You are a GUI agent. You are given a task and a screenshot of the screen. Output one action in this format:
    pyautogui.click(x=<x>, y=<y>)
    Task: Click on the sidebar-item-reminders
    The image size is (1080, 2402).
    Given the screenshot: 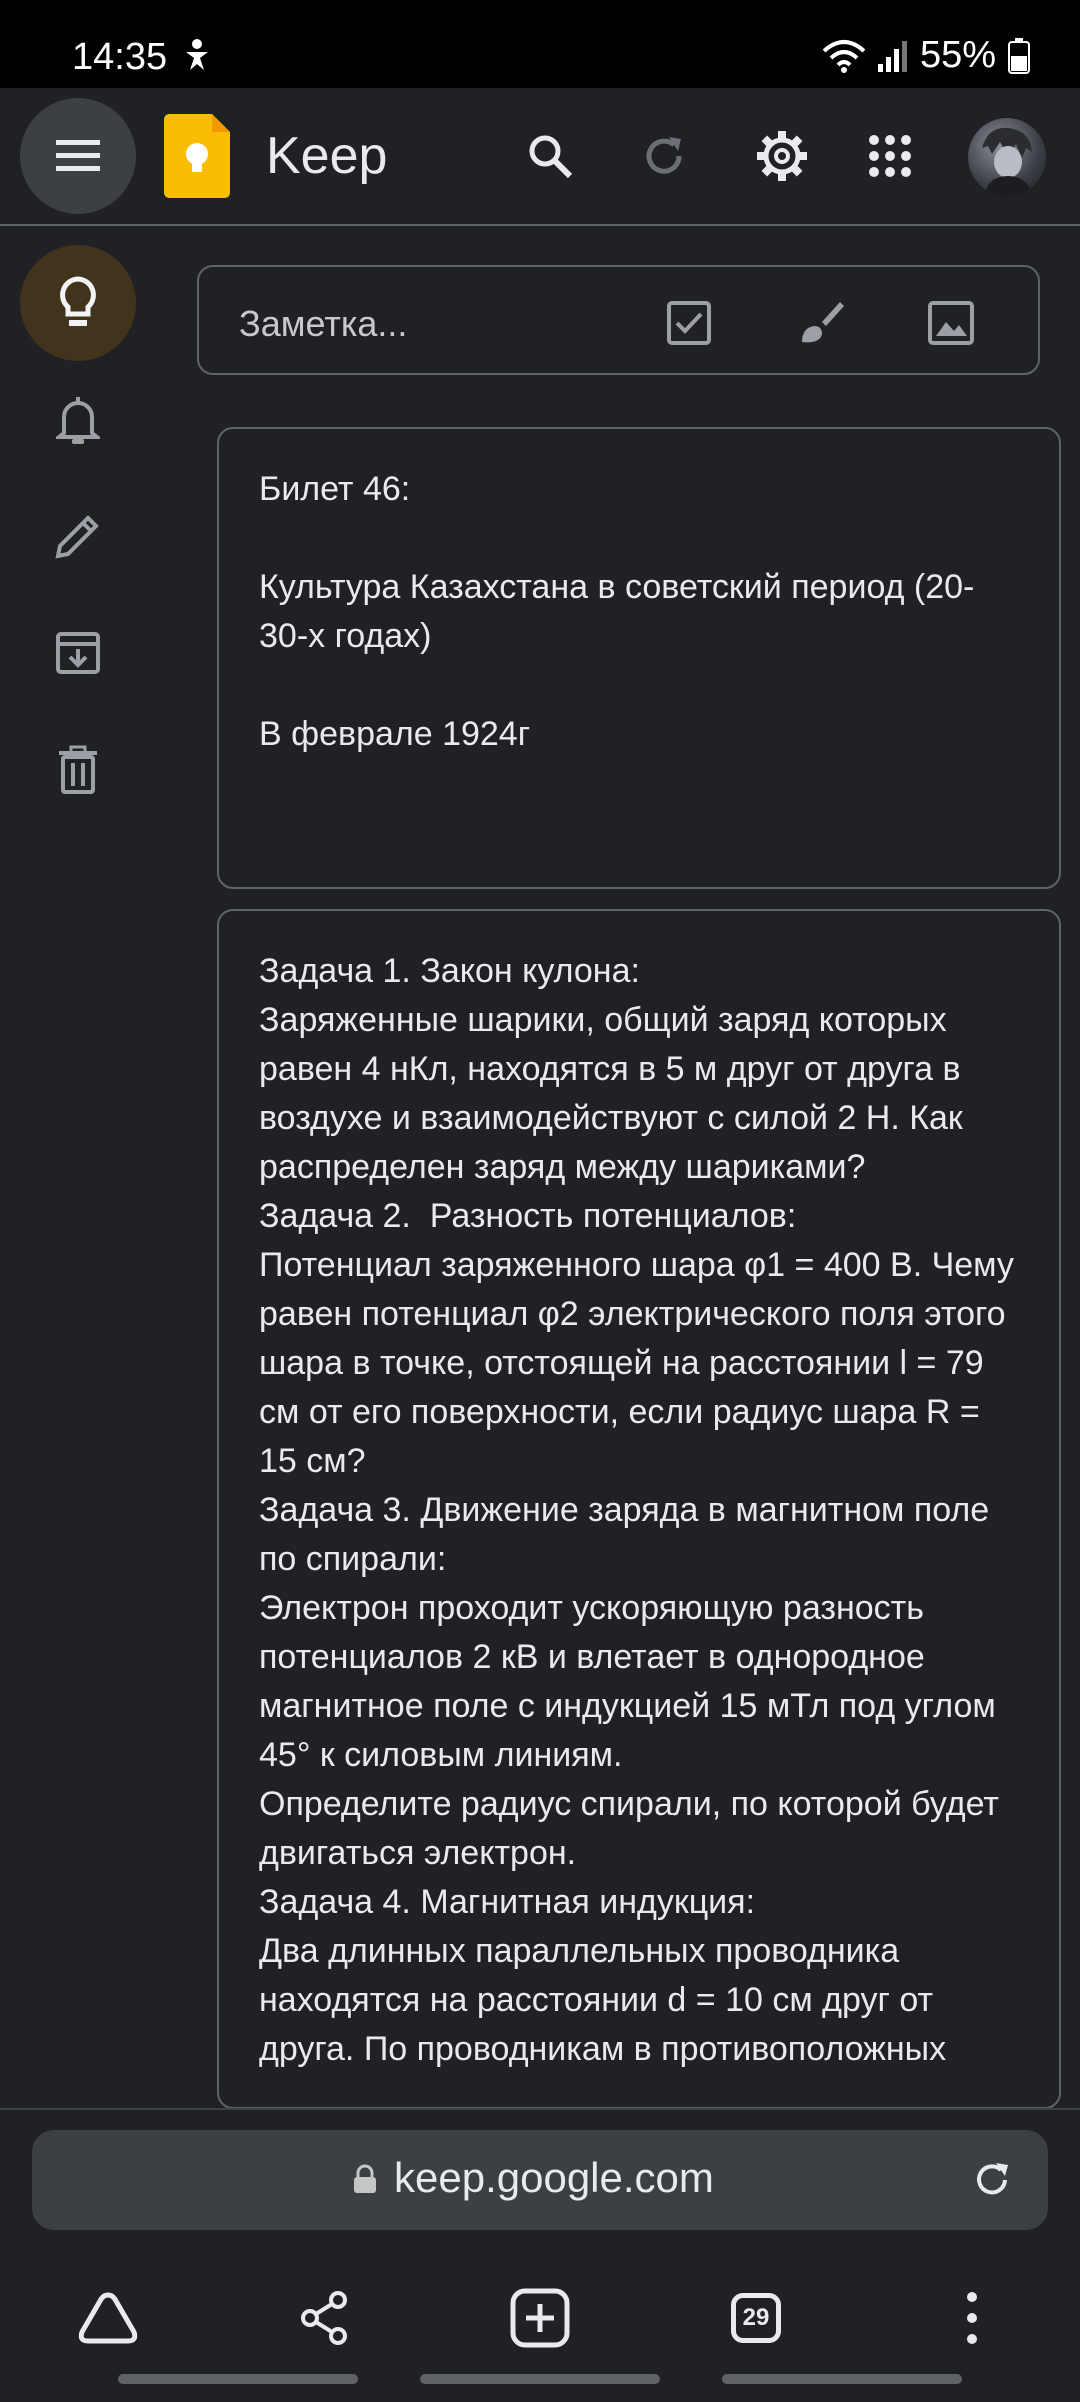 What is the action you would take?
    pyautogui.click(x=78, y=420)
    